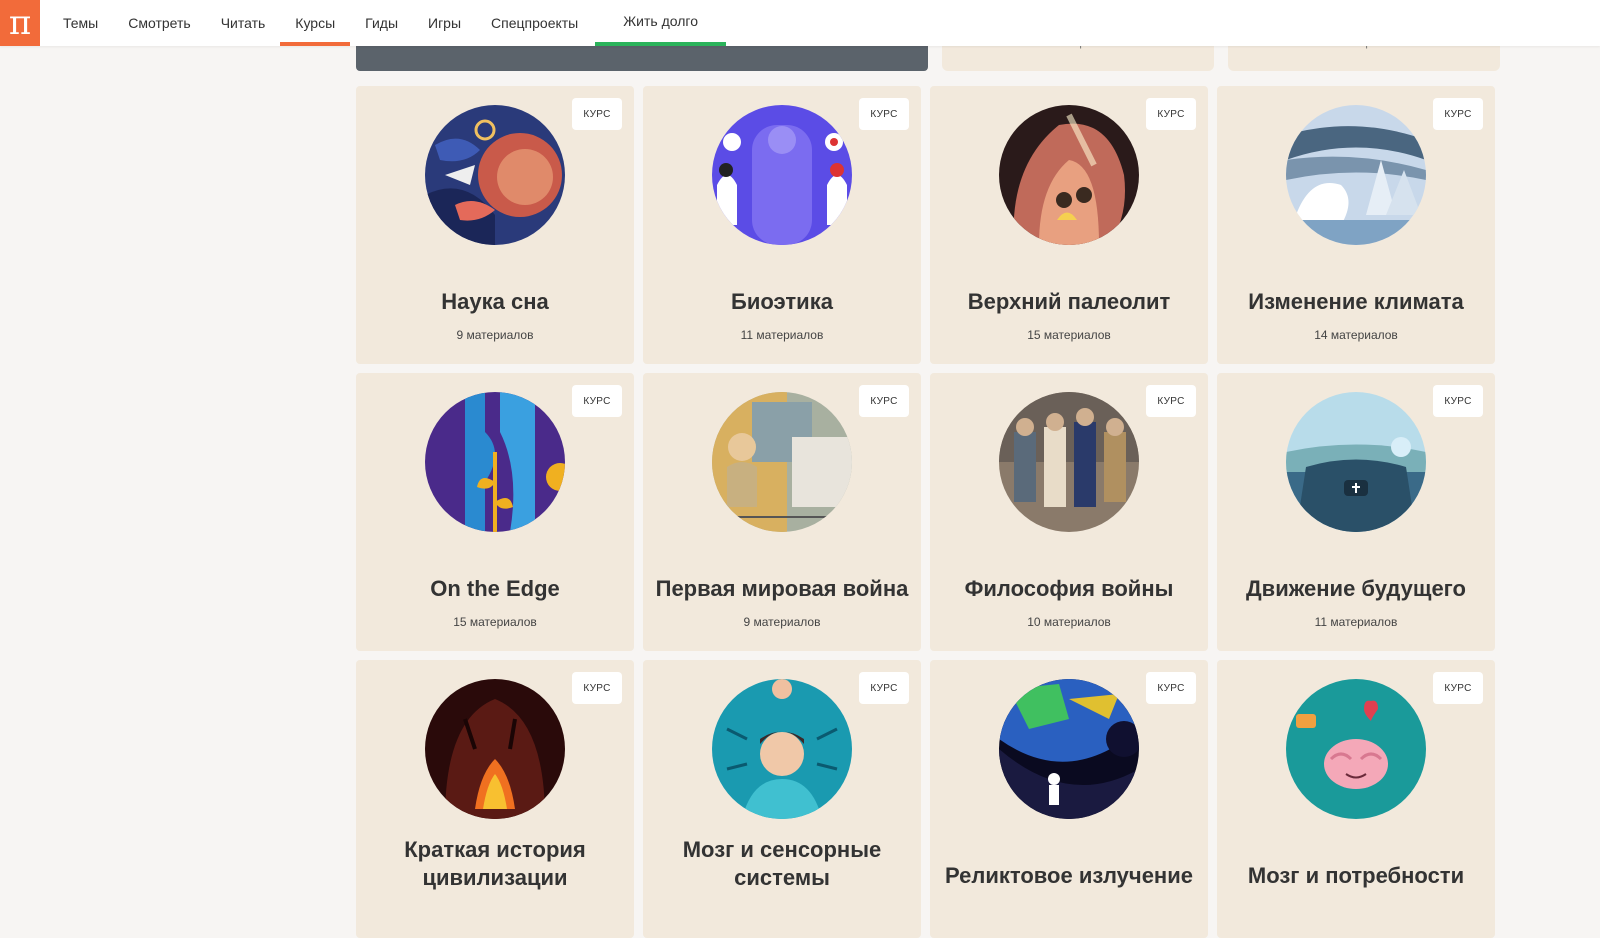 The width and height of the screenshot is (1600, 938). What do you see at coordinates (495, 749) in the screenshot?
I see `civilization-history-cover-icon` at bounding box center [495, 749].